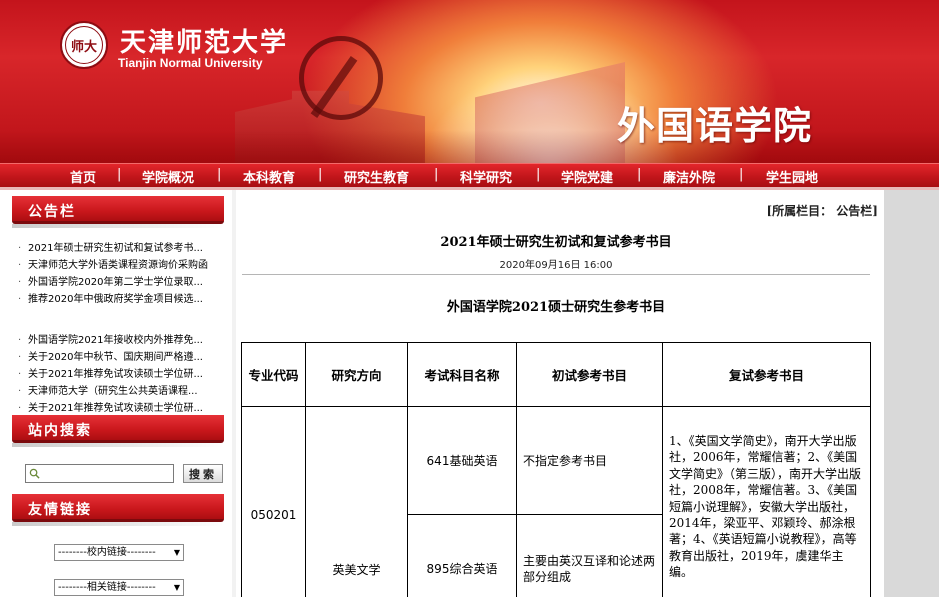 The height and width of the screenshot is (597, 939). Describe the element at coordinates (273, 501) in the screenshot. I see `major-code-cell: 050201` at that location.